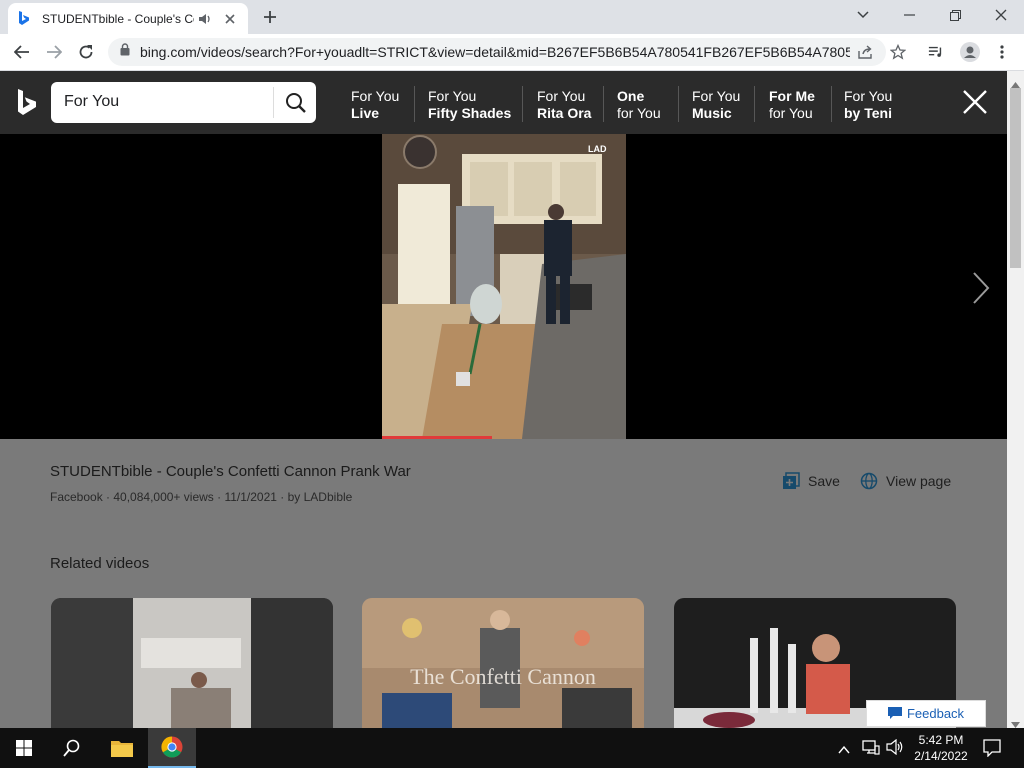 This screenshot has height=768, width=1024. What do you see at coordinates (172, 748) in the screenshot?
I see `chrome-taskbar-icon` at bounding box center [172, 748].